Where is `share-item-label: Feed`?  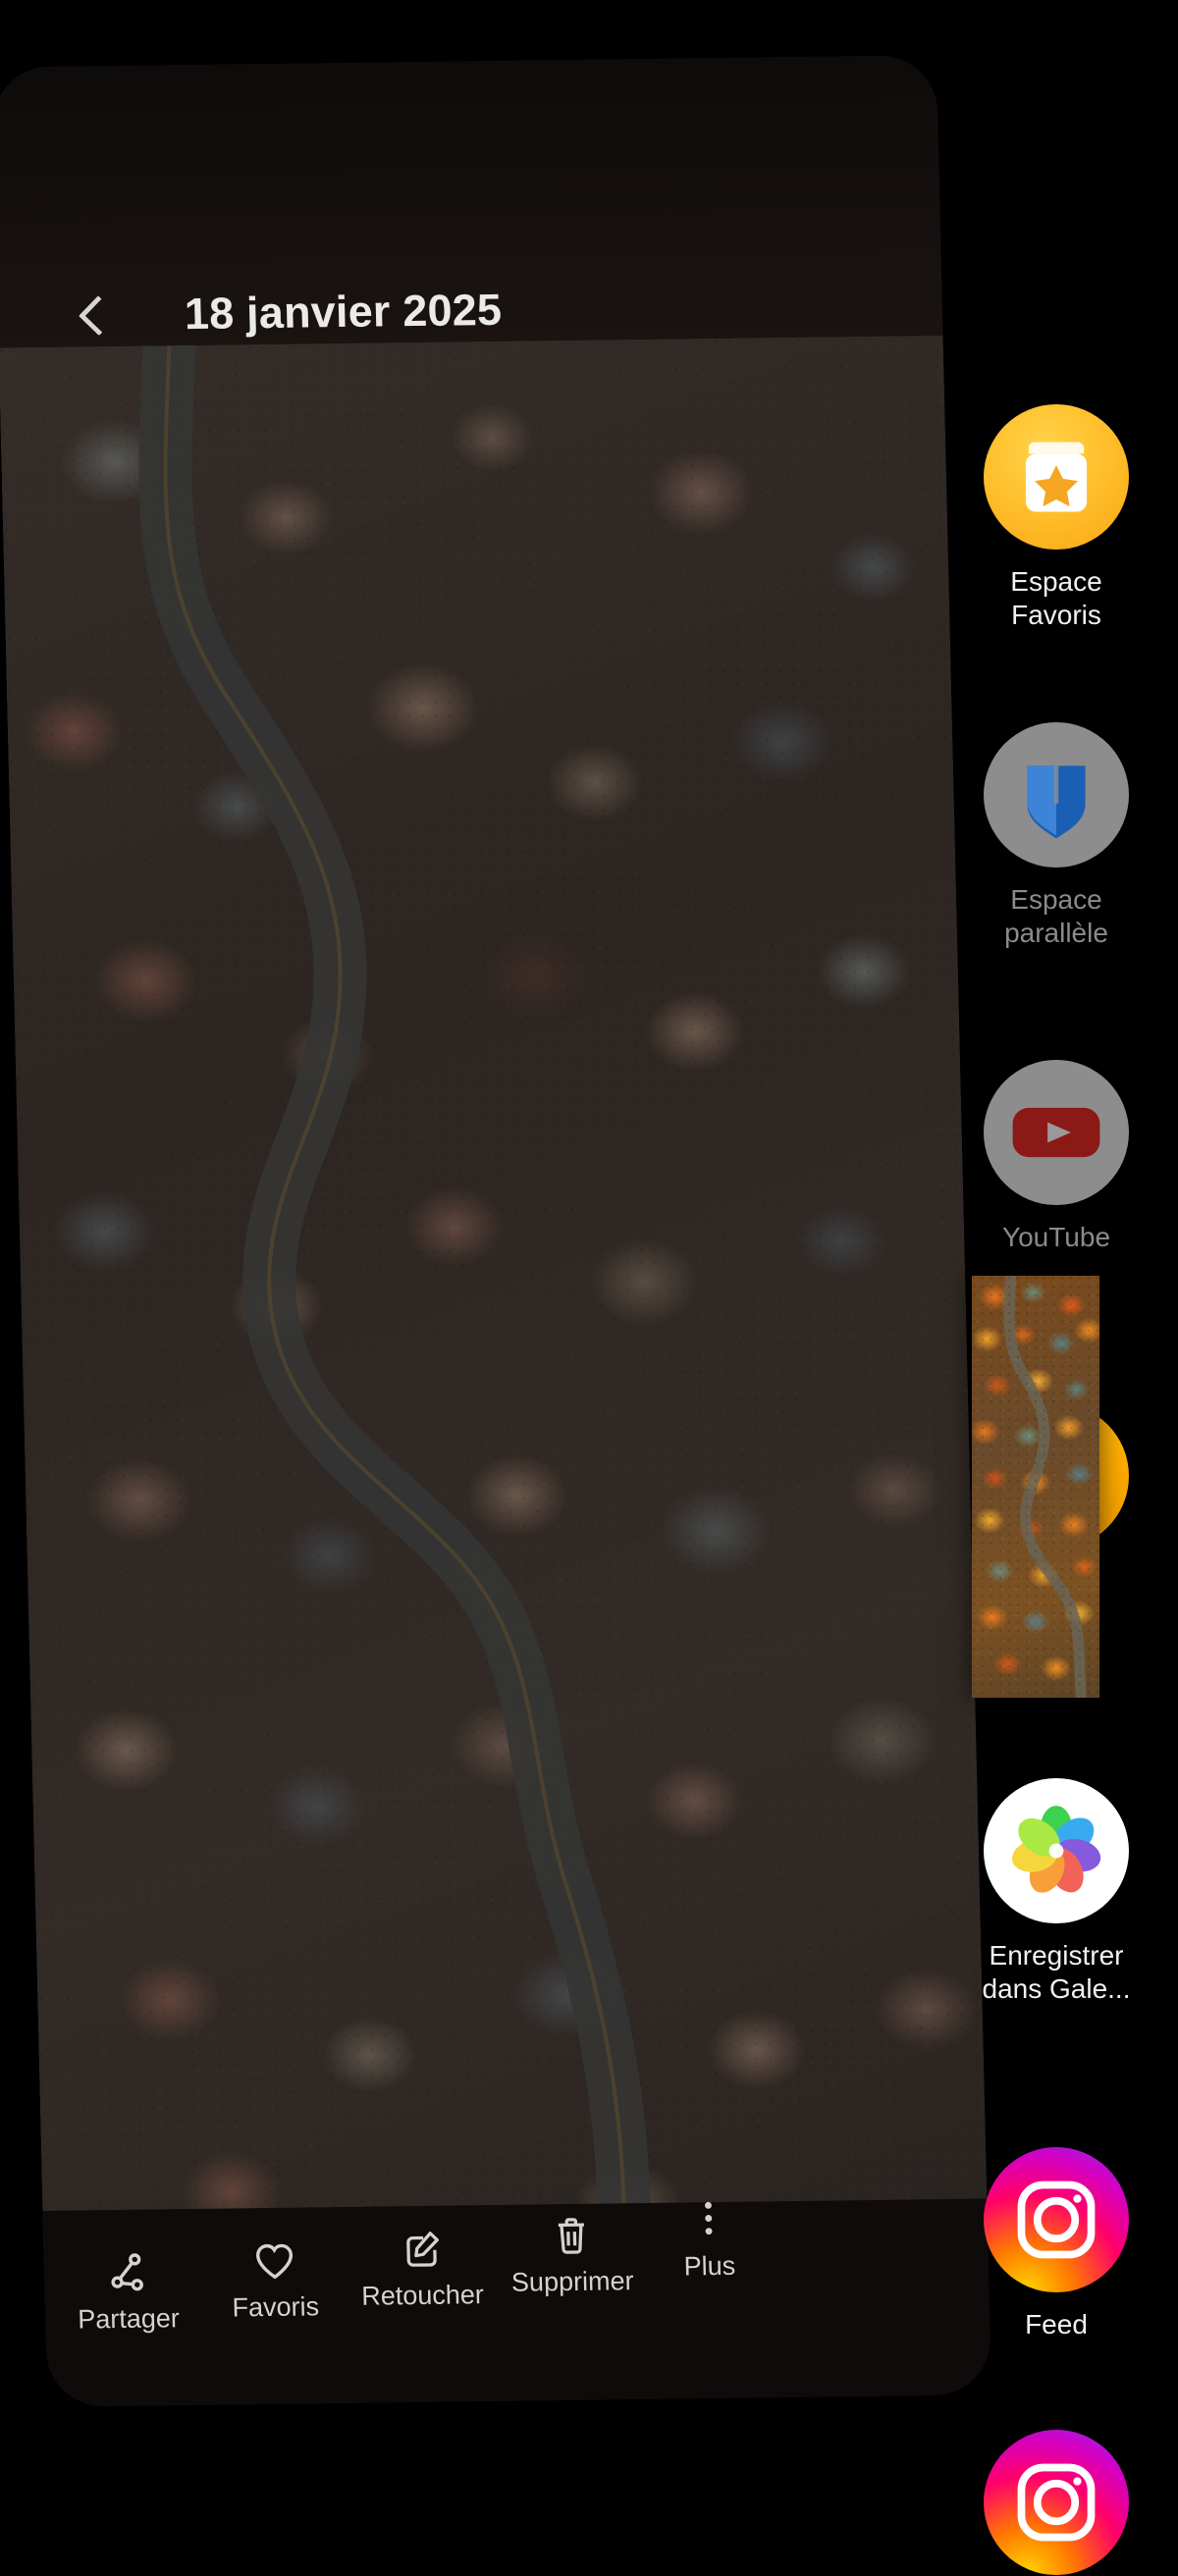 share-item-label: Feed is located at coordinates (1056, 2324).